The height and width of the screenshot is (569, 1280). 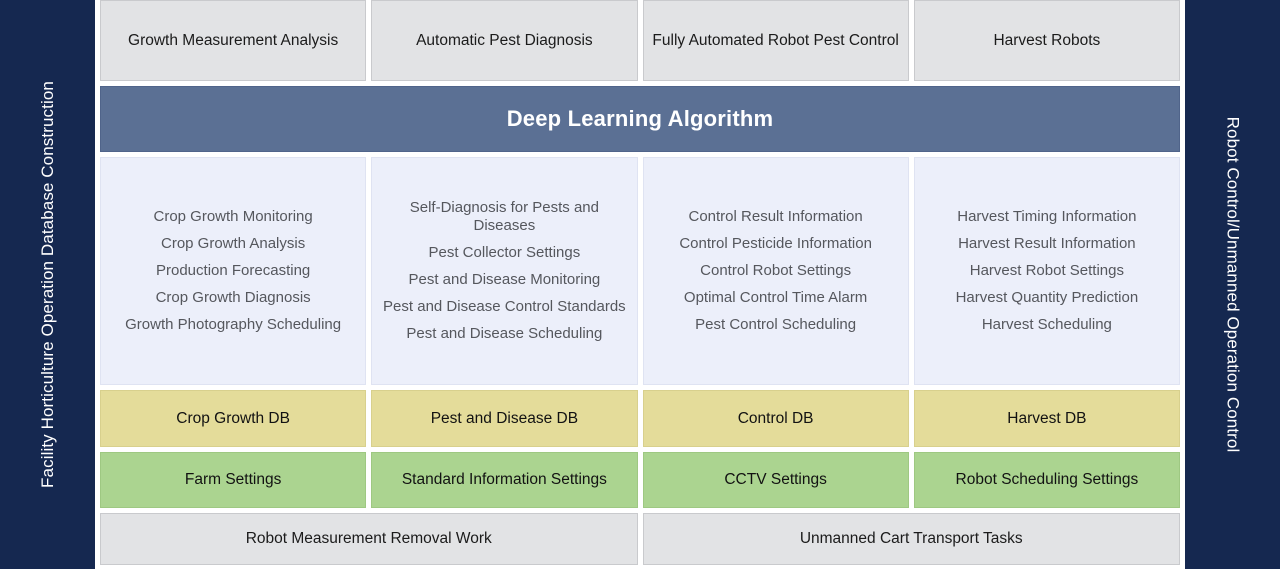 I want to click on function-item: Self-Diagnosis for Pests and Diseases, so click(x=504, y=216).